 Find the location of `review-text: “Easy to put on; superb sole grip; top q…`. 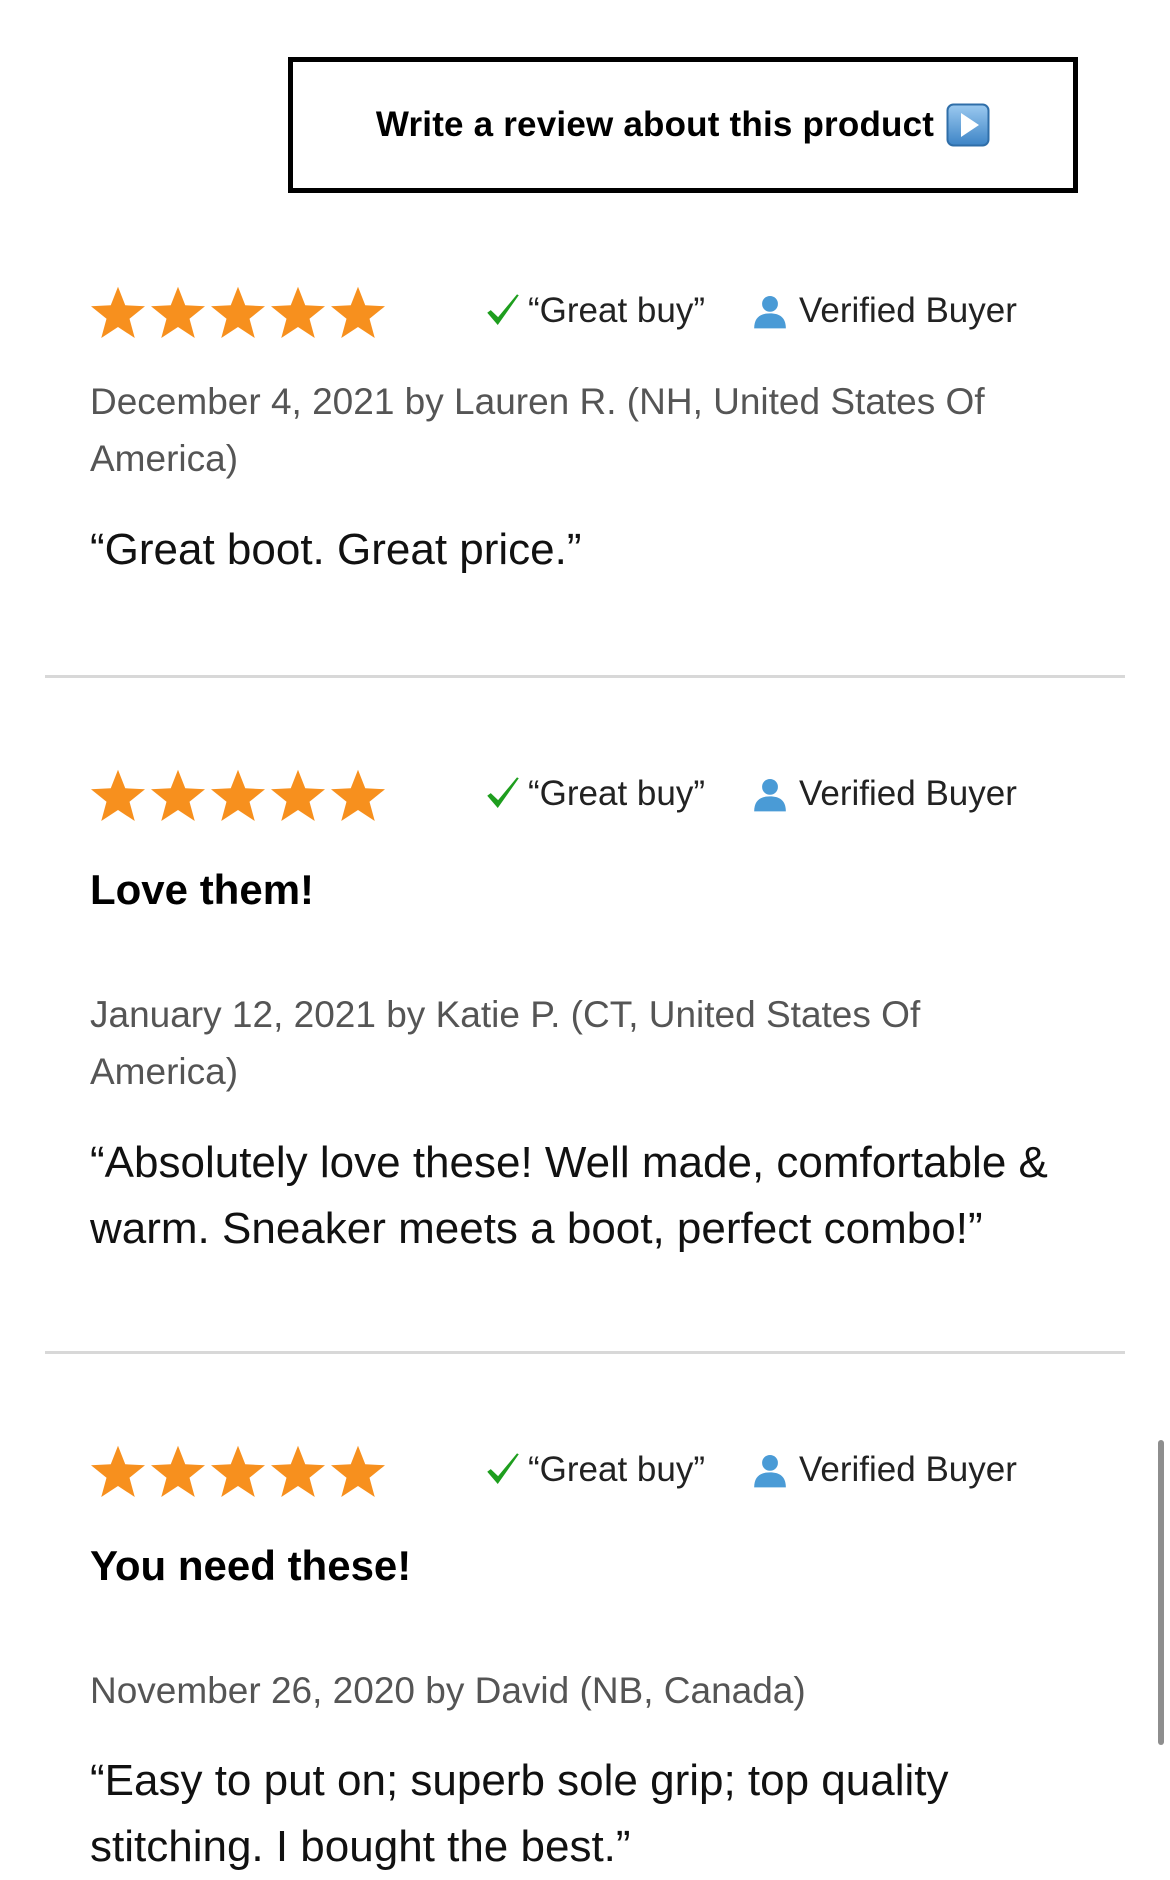

review-text: “Easy to put on; superb sole grip; top q… is located at coordinates (519, 1813).